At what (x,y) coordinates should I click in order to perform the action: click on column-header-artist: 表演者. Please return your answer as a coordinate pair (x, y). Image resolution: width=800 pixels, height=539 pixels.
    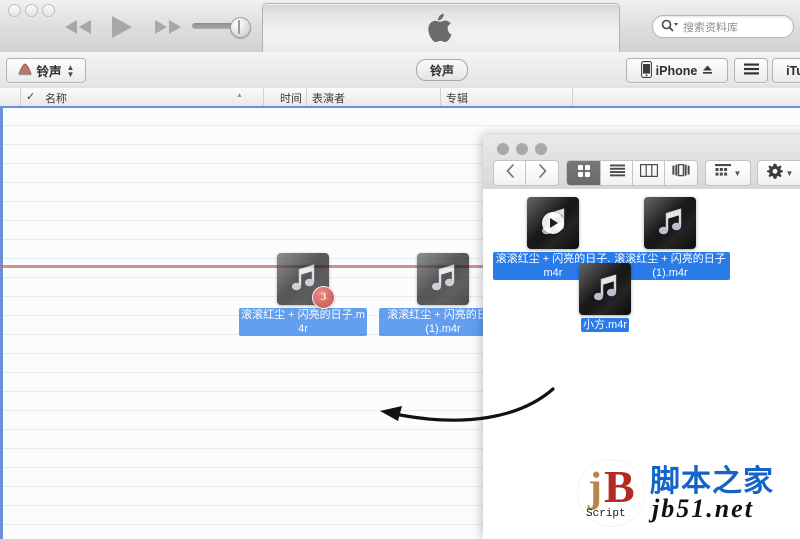
    Looking at the image, I should click on (328, 98).